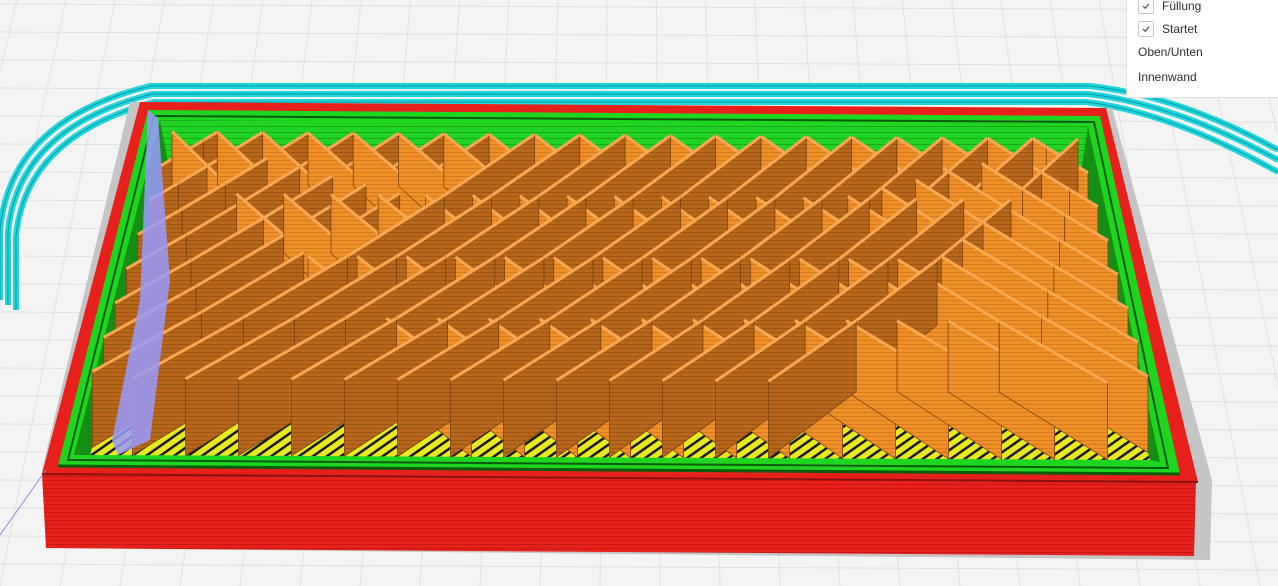 The width and height of the screenshot is (1278, 586). I want to click on line-type-legend-panel: Füllung Startet Oben/Unten Innenwand, so click(1202, 49).